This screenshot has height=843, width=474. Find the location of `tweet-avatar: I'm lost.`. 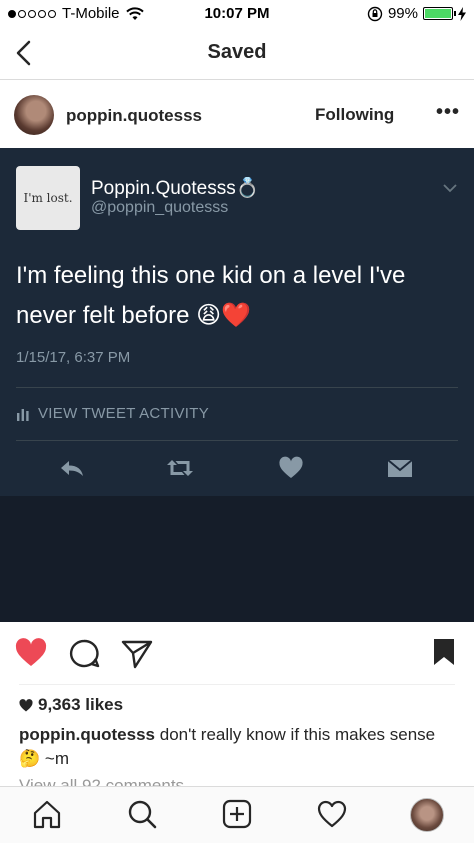

tweet-avatar: I'm lost. is located at coordinates (48, 198).